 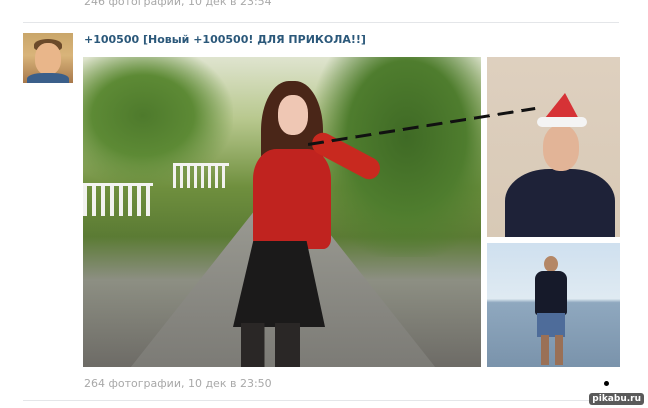 What do you see at coordinates (321, 400) in the screenshot?
I see `post-divider-bottom` at bounding box center [321, 400].